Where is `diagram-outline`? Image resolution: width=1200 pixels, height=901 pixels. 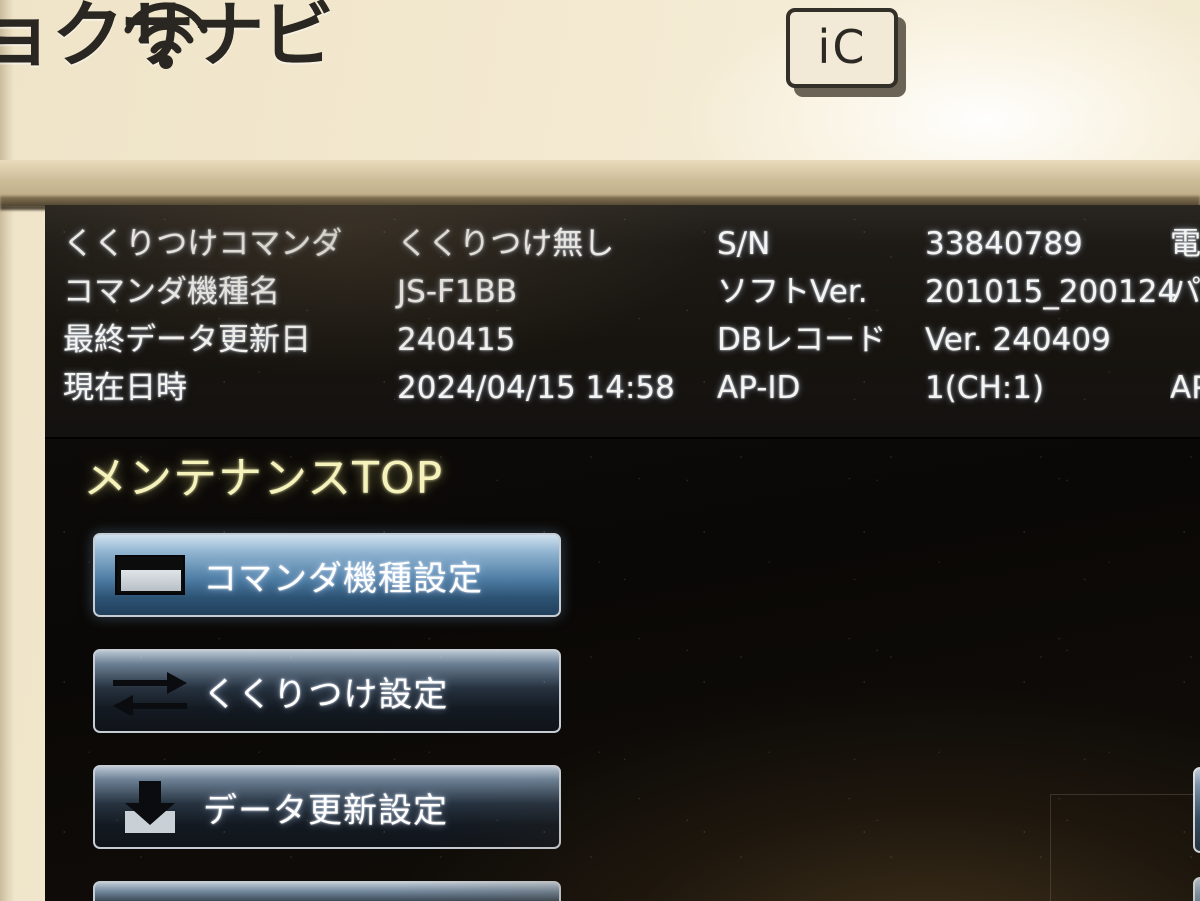
diagram-outline is located at coordinates (1125, 847).